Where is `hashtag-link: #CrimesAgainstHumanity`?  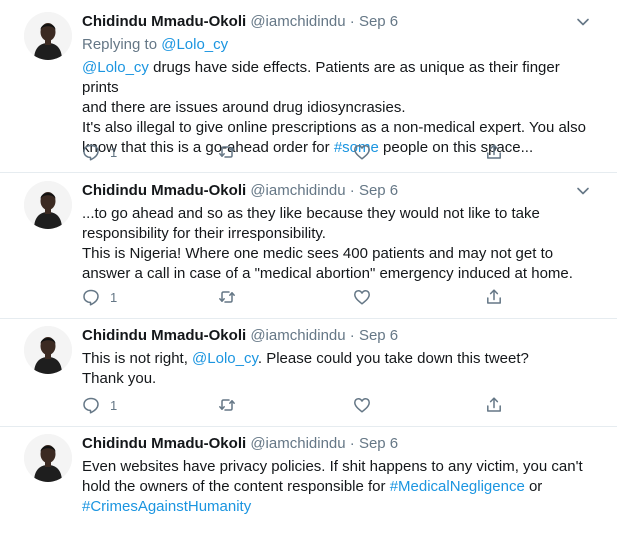
hashtag-link: #CrimesAgainstHumanity is located at coordinates (166, 506).